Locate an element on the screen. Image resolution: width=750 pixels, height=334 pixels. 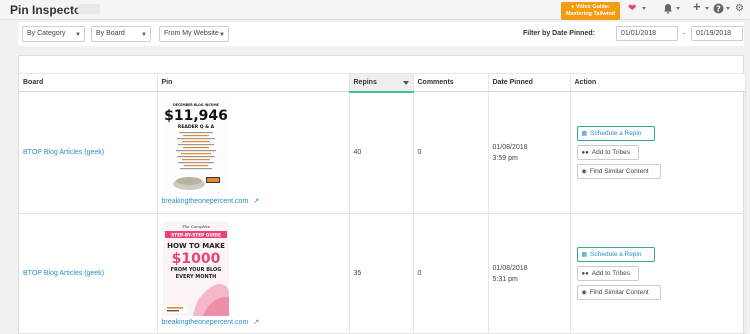
column-header-board: Board is located at coordinates (88, 82).